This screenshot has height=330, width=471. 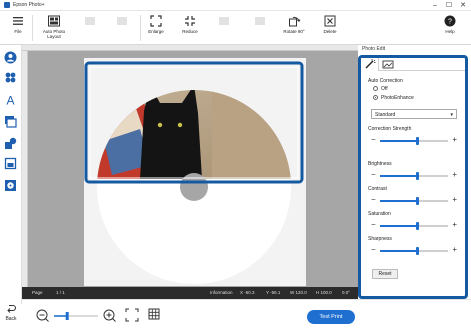 I want to click on svg-text: A, so click(x=10, y=100).